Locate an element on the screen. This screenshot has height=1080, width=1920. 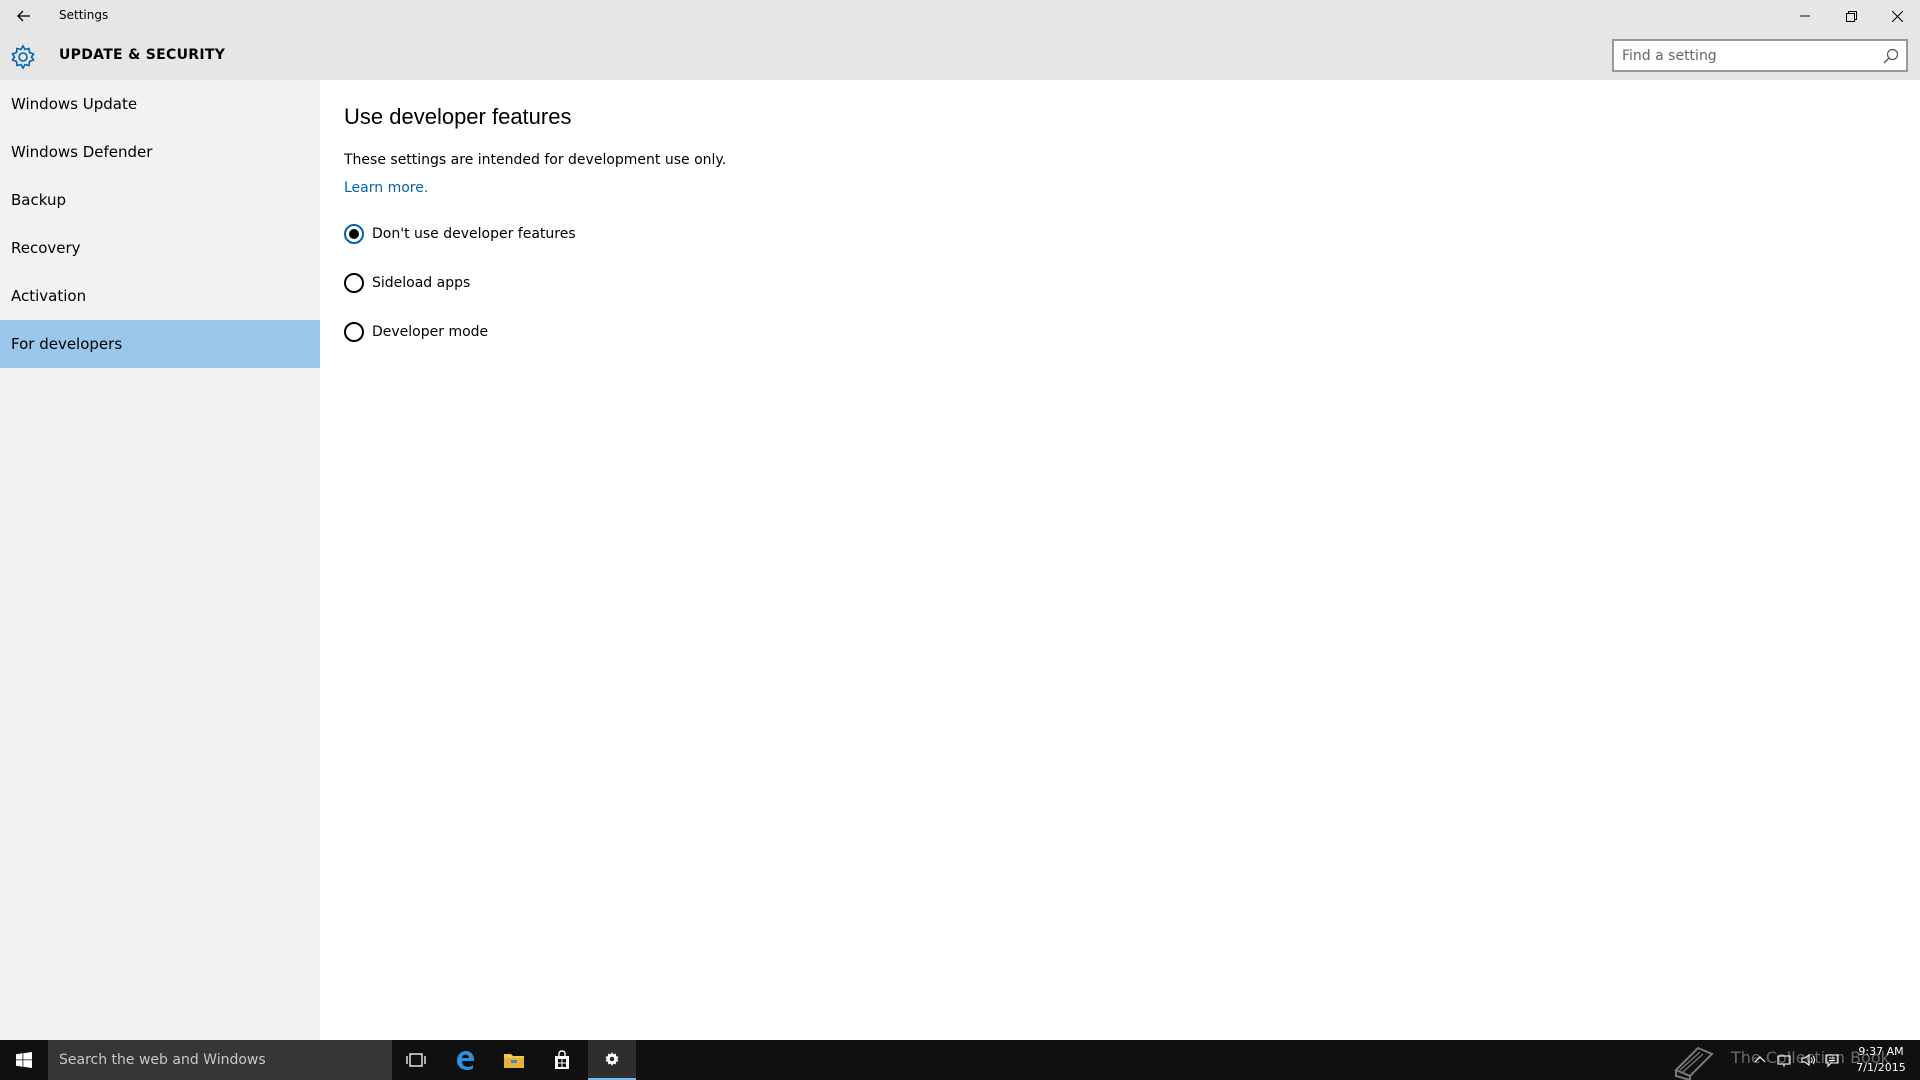
radio-sideload-apps: Sideload apps is located at coordinates (407, 283).